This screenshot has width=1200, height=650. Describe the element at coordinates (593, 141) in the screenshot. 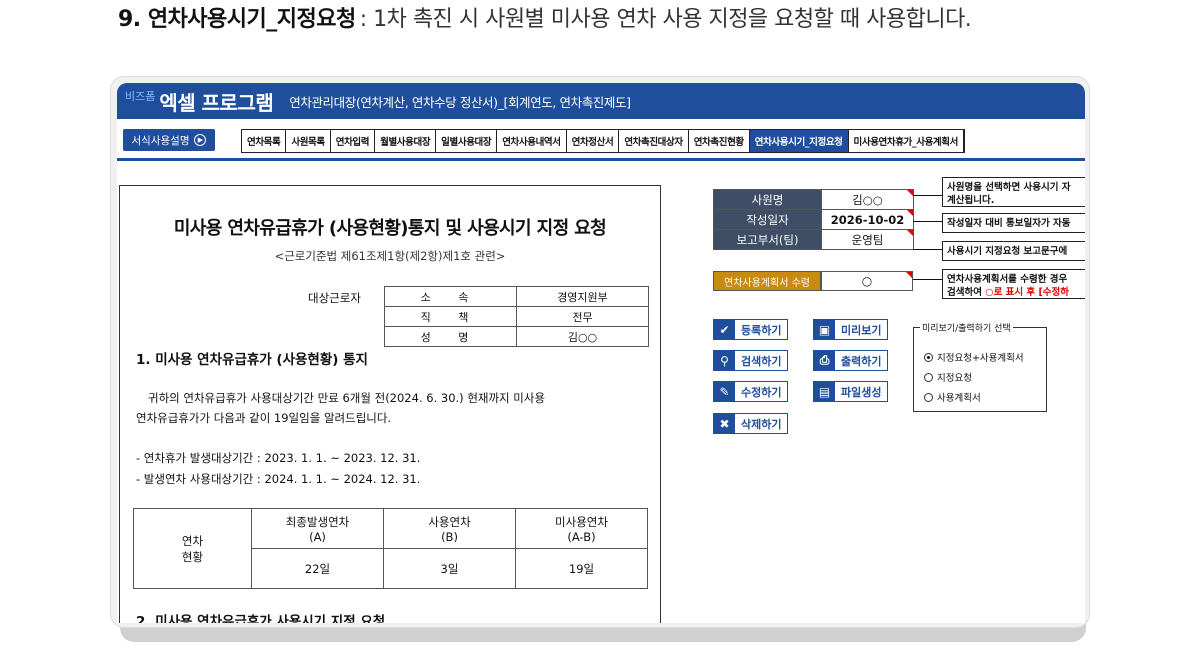

I see `tab-item: 연차정산서` at that location.